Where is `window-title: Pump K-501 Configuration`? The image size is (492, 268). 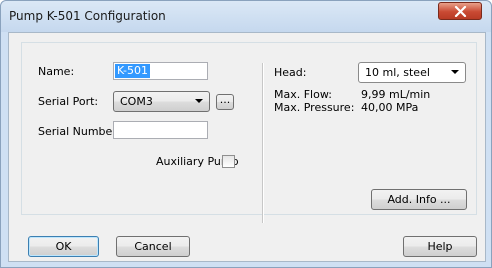
window-title: Pump K-501 Configuration is located at coordinates (87, 16).